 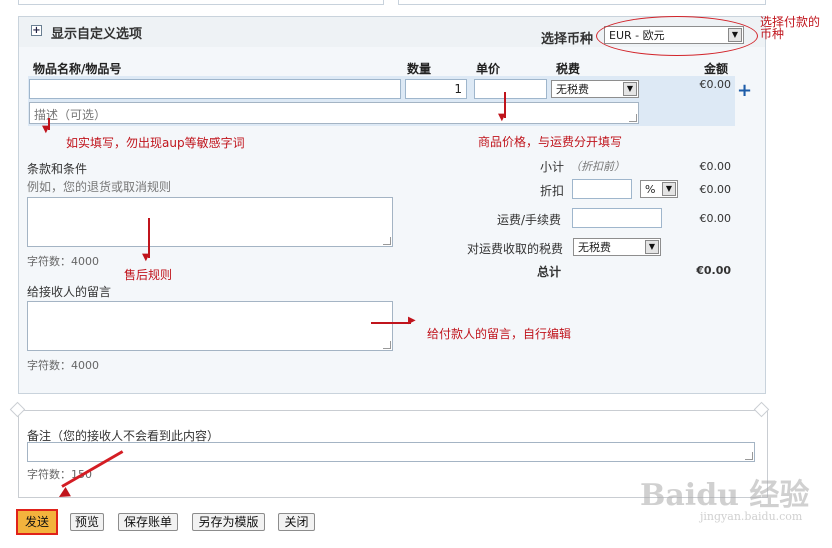 I want to click on description-input: 描述（可选）, so click(x=334, y=113).